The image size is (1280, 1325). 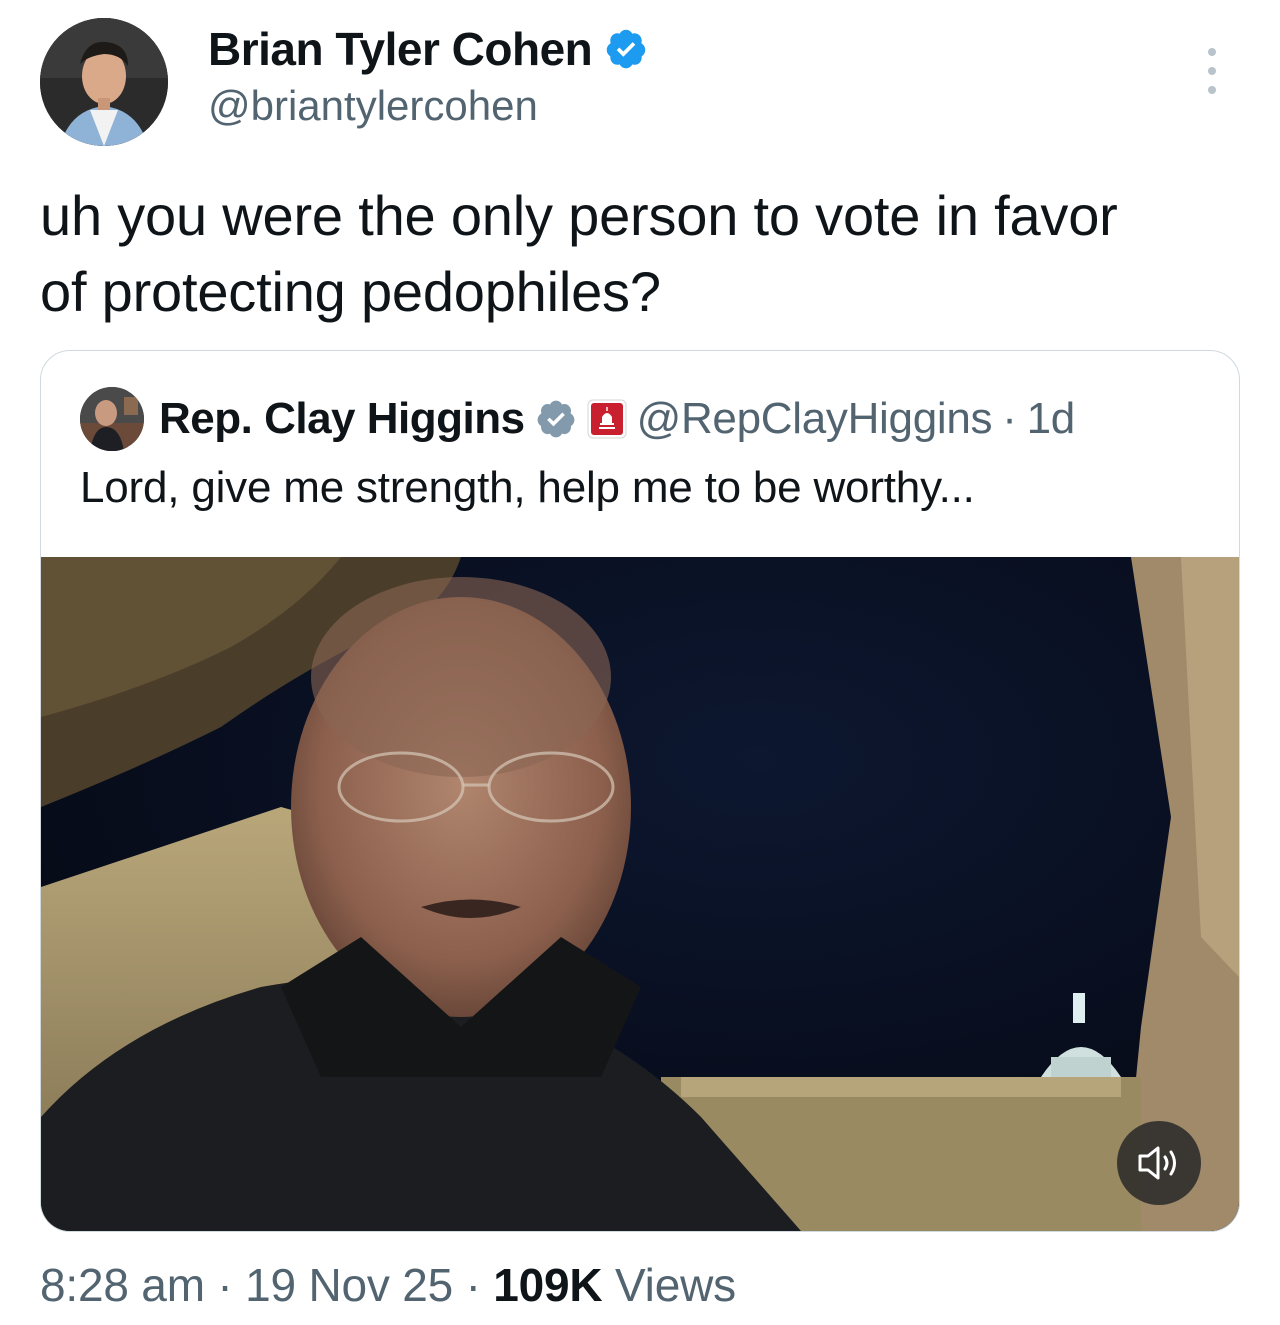 I want to click on quoted-header: Rep. Clay Higgins @RepClayHiggins · 1d, so click(x=617, y=419).